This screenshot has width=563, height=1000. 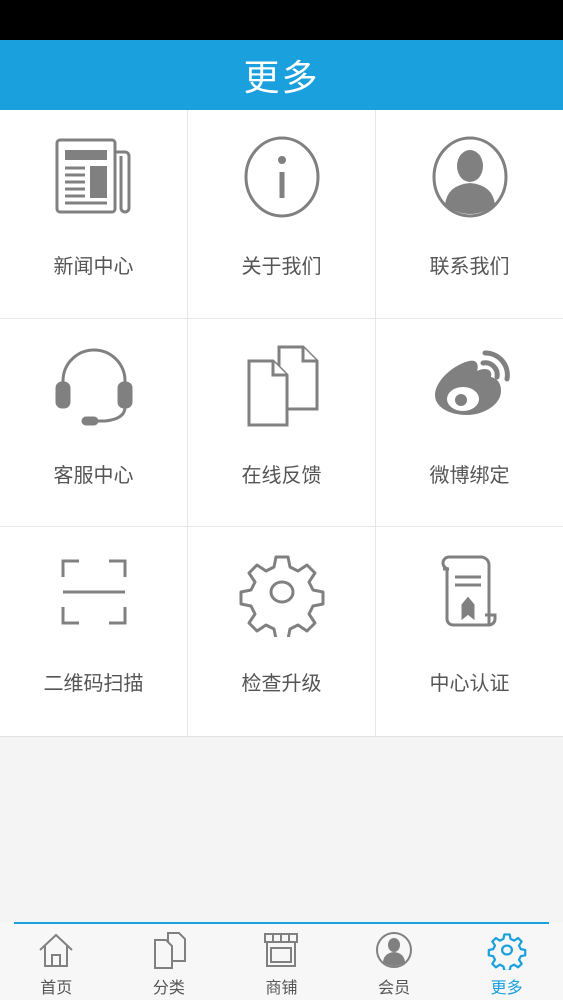 What do you see at coordinates (469, 266) in the screenshot?
I see `menu-item-label: 联系我们` at bounding box center [469, 266].